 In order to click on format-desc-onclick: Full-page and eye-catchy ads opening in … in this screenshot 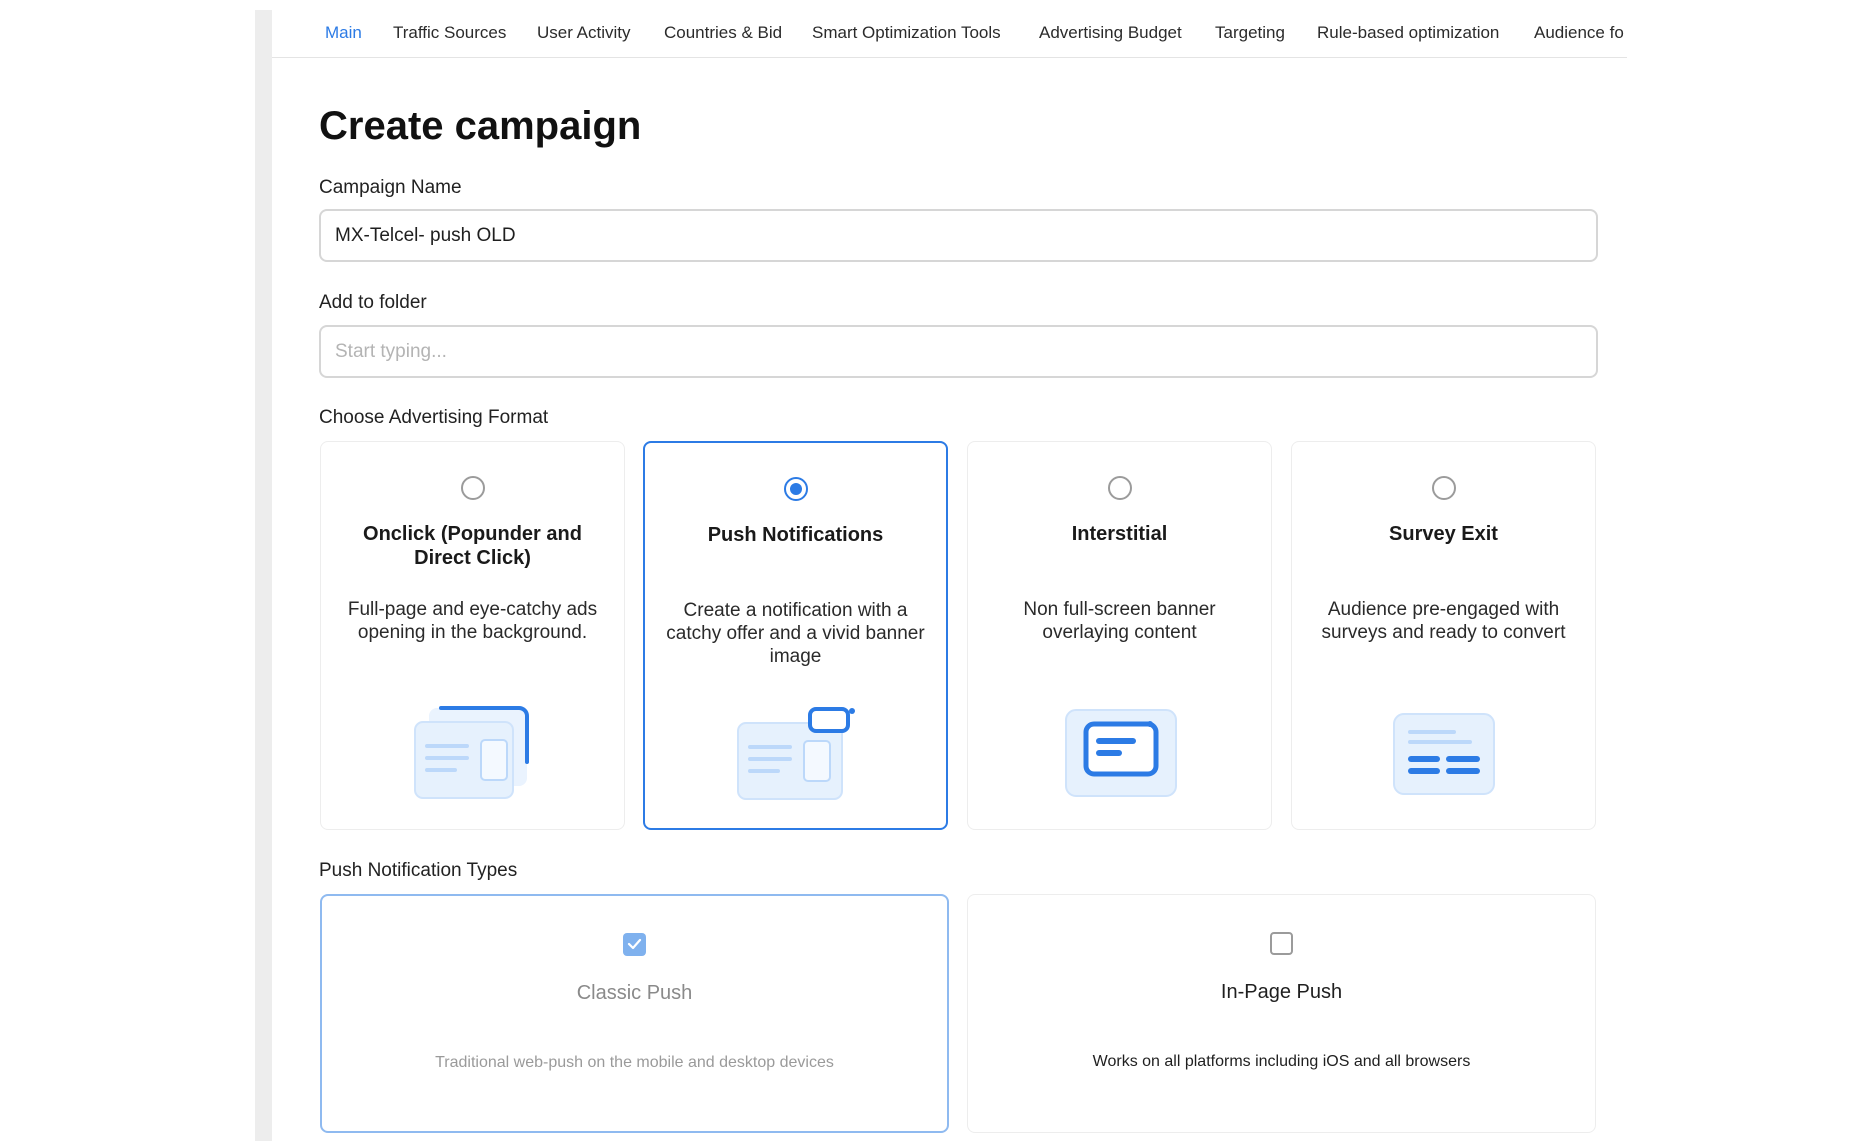, I will do `click(472, 621)`.